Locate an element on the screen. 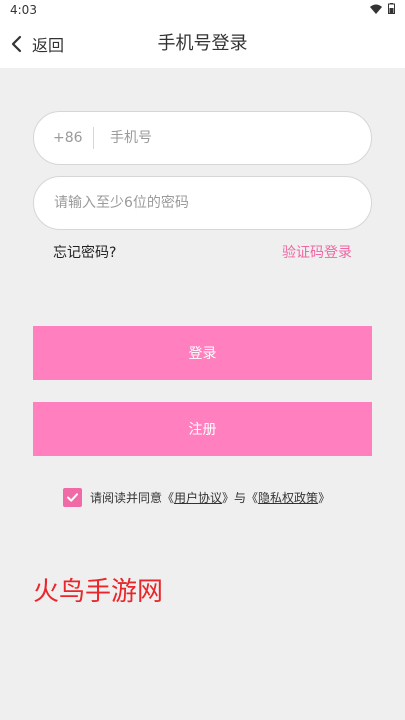 The height and width of the screenshot is (720, 405). phone-input is located at coordinates (230, 138).